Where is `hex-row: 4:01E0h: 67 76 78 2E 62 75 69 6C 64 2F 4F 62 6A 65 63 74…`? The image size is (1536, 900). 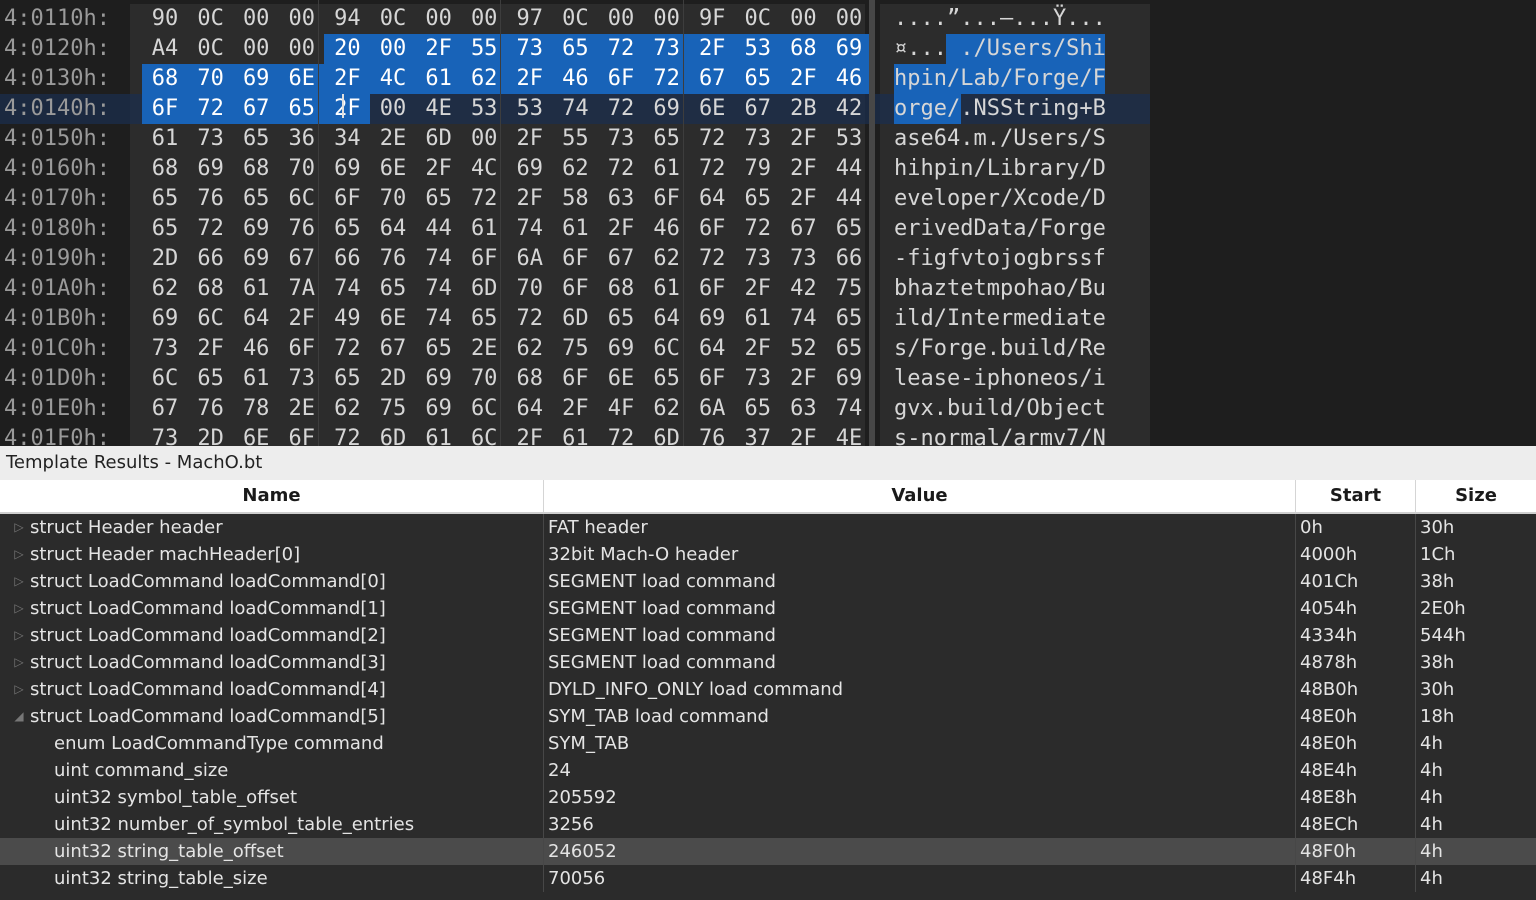 hex-row: 4:01E0h: 67 76 78 2E 62 75 69 6C 64 2F 4F 62 6A 65 63 74… is located at coordinates (575, 409).